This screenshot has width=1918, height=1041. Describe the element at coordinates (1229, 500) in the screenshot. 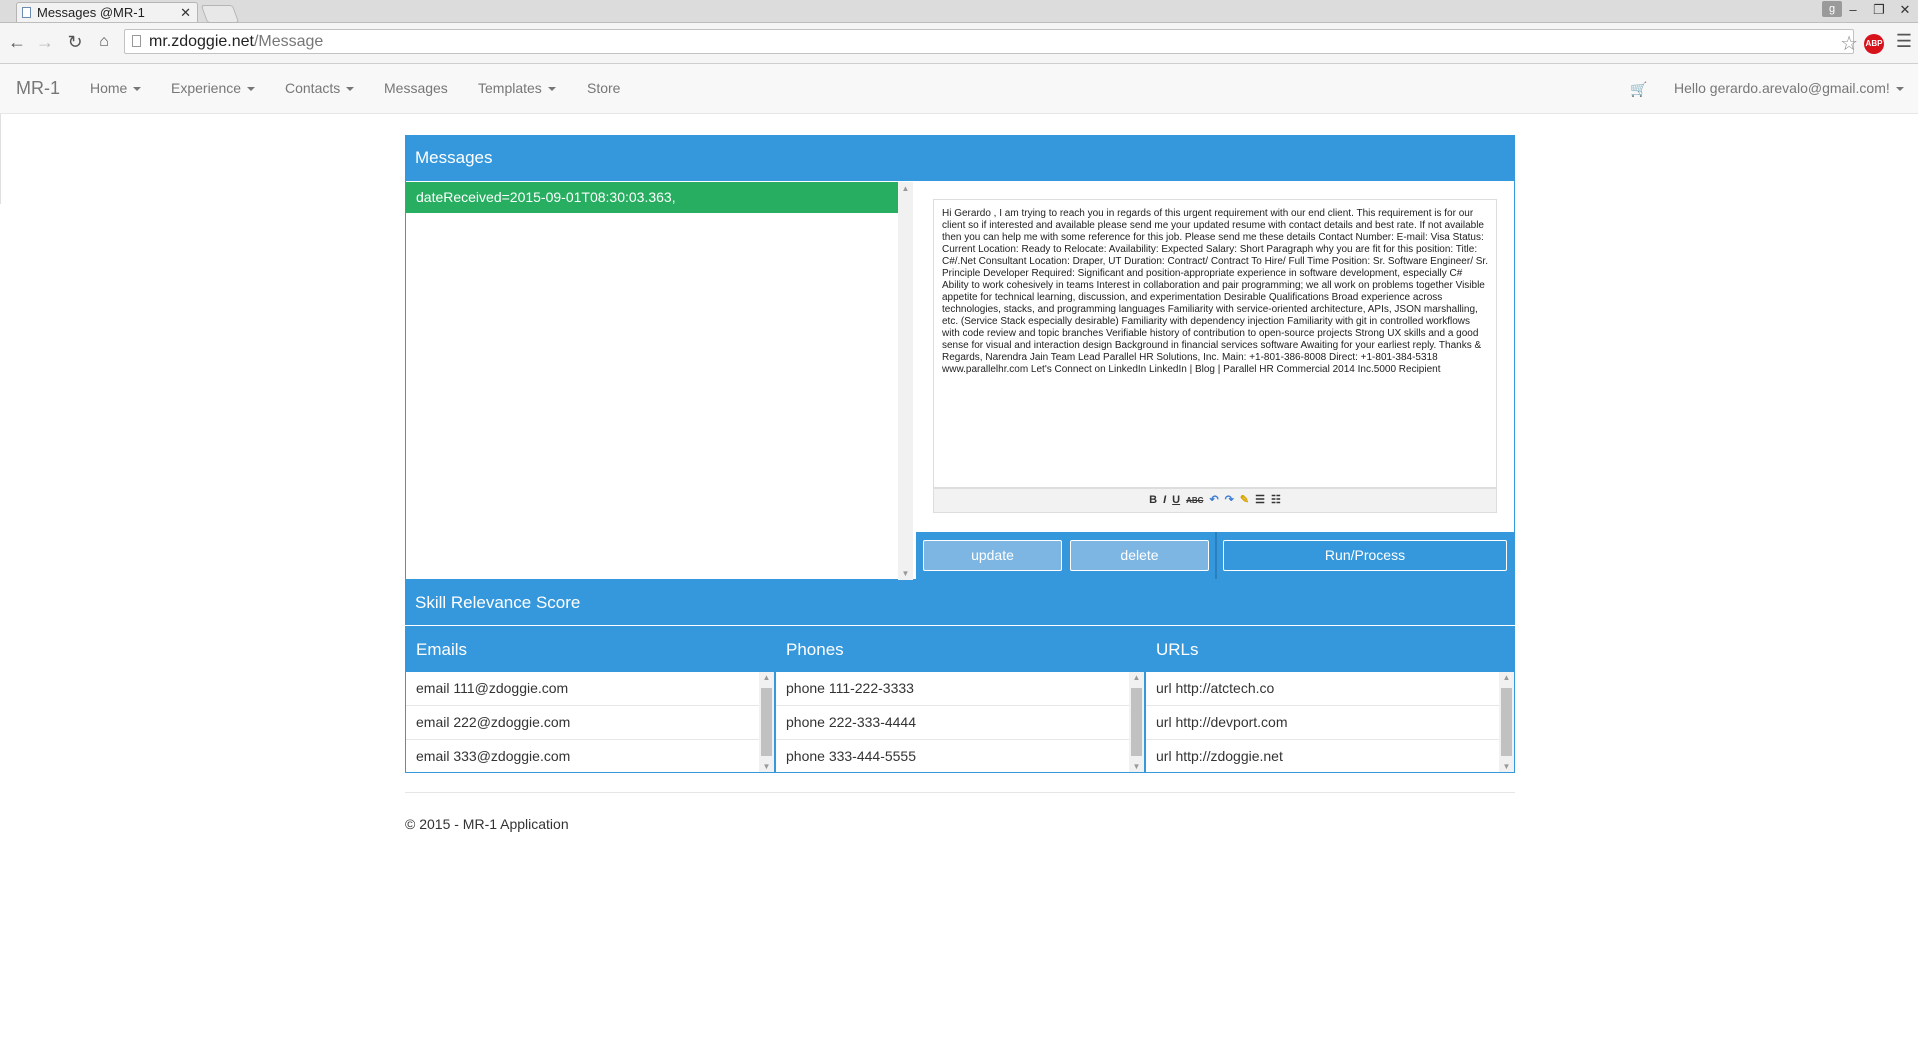

I see `redo-icon: ↷` at that location.